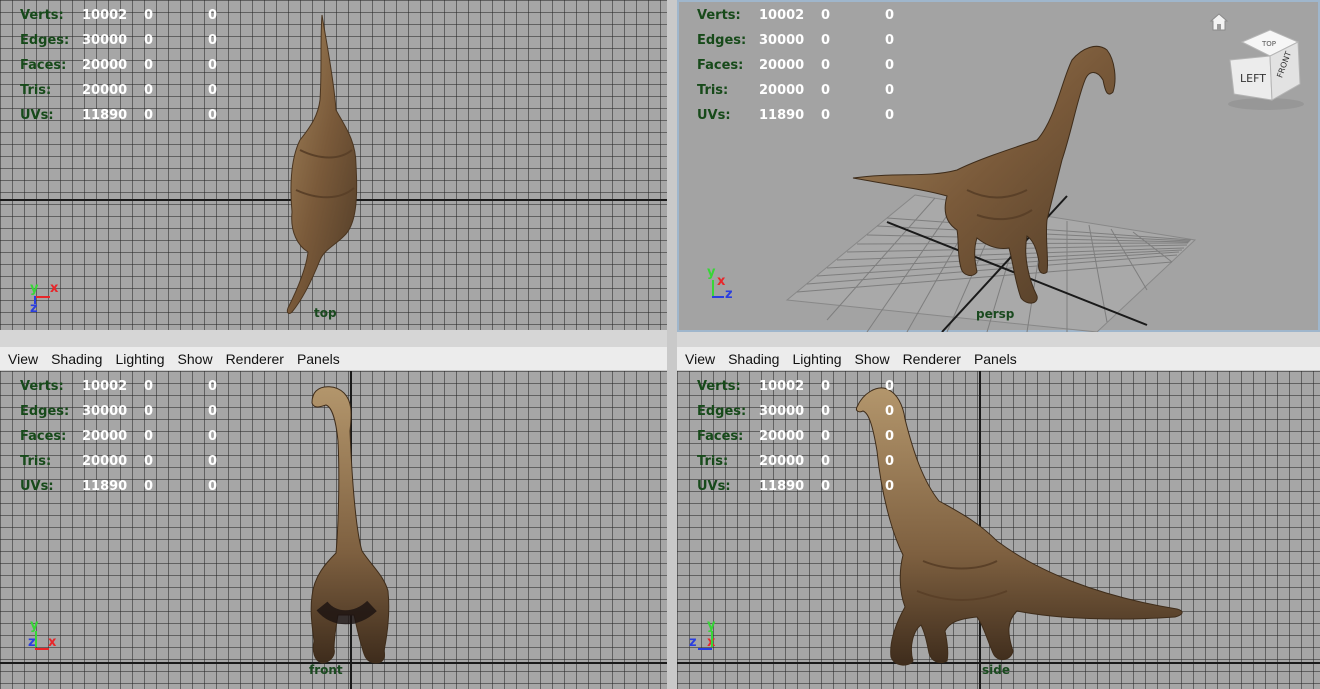 The width and height of the screenshot is (1320, 689). What do you see at coordinates (1268, 44) in the screenshot?
I see `view-cube-top-label: TOP` at bounding box center [1268, 44].